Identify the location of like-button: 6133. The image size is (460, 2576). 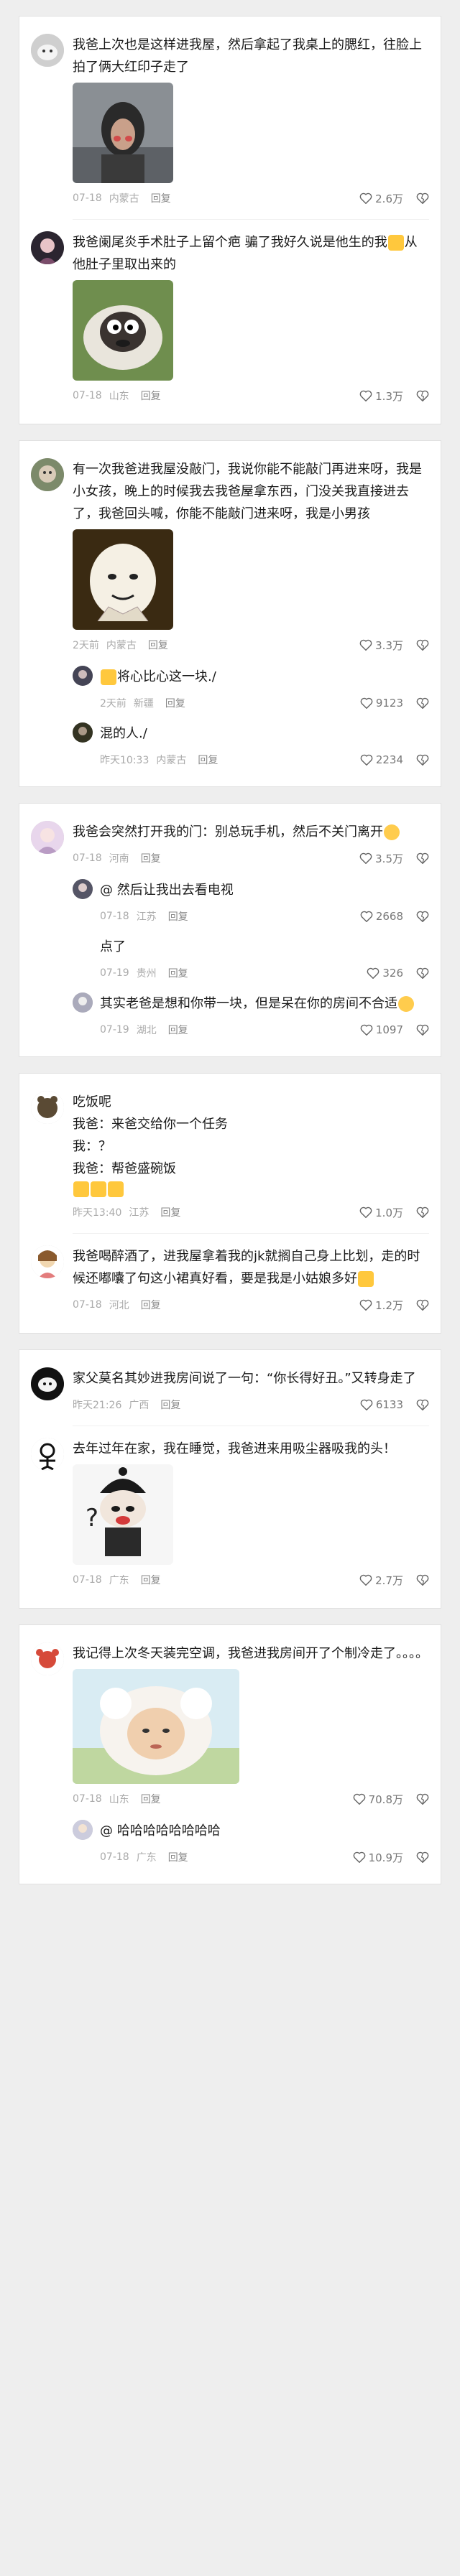
(381, 1404).